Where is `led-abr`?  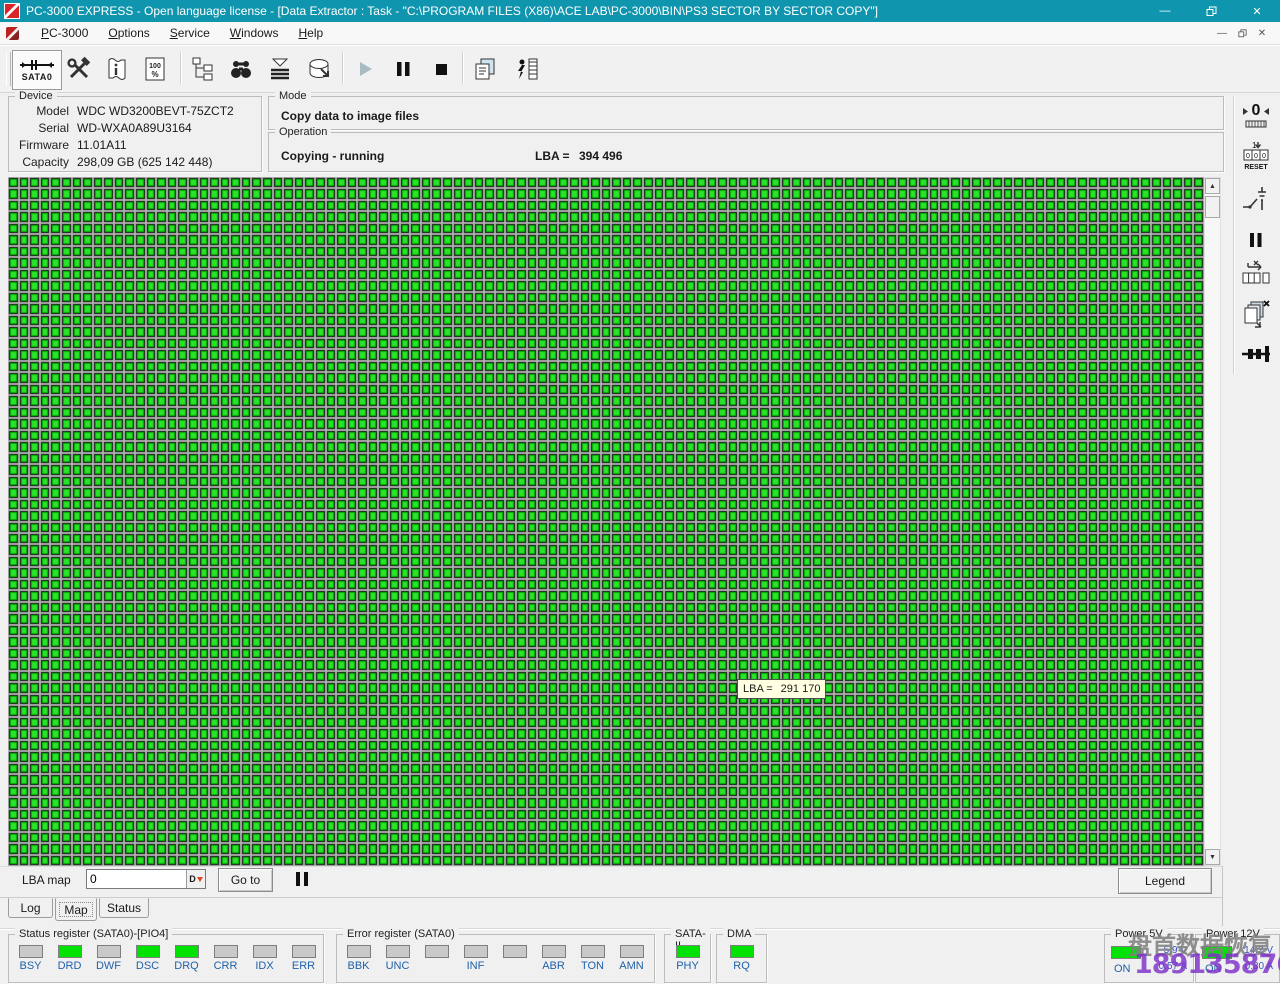 led-abr is located at coordinates (553, 951).